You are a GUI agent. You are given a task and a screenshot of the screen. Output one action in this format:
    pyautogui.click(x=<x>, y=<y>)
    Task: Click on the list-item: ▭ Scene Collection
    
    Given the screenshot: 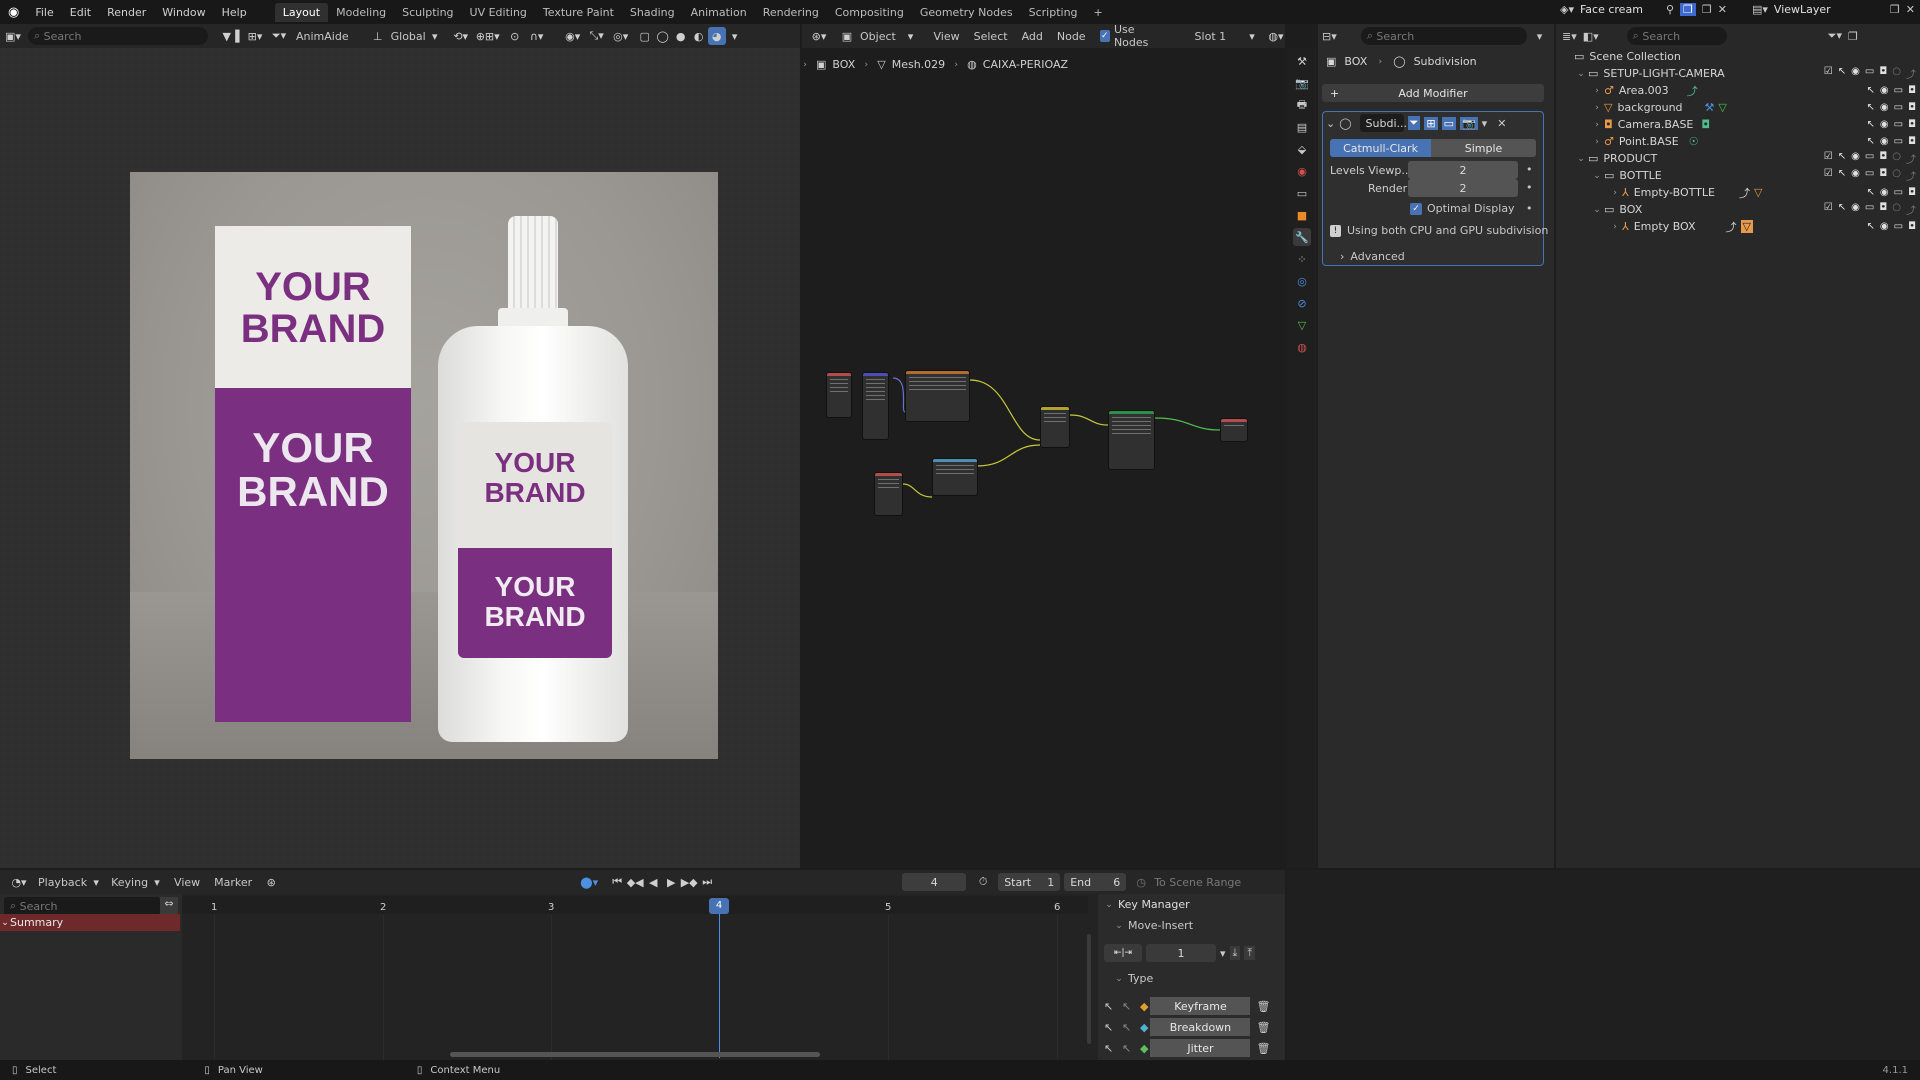 What is the action you would take?
    pyautogui.click(x=1738, y=56)
    